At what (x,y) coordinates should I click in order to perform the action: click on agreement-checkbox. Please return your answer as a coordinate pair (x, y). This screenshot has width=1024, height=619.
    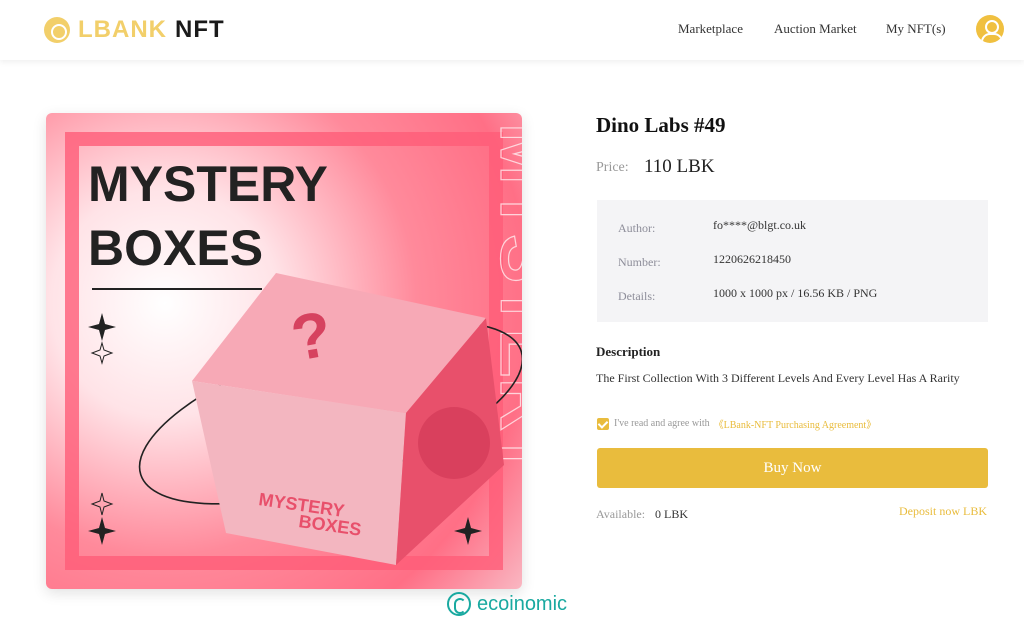
    Looking at the image, I should click on (603, 423).